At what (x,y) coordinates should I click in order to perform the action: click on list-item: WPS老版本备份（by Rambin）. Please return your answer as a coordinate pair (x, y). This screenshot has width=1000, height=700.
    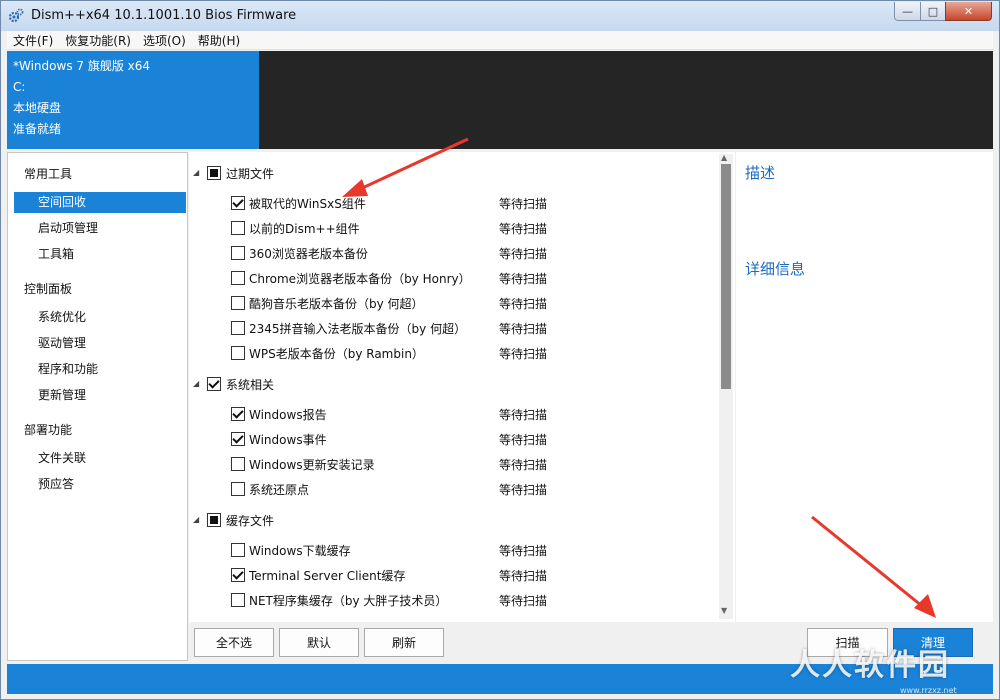
    Looking at the image, I should click on (327, 353).